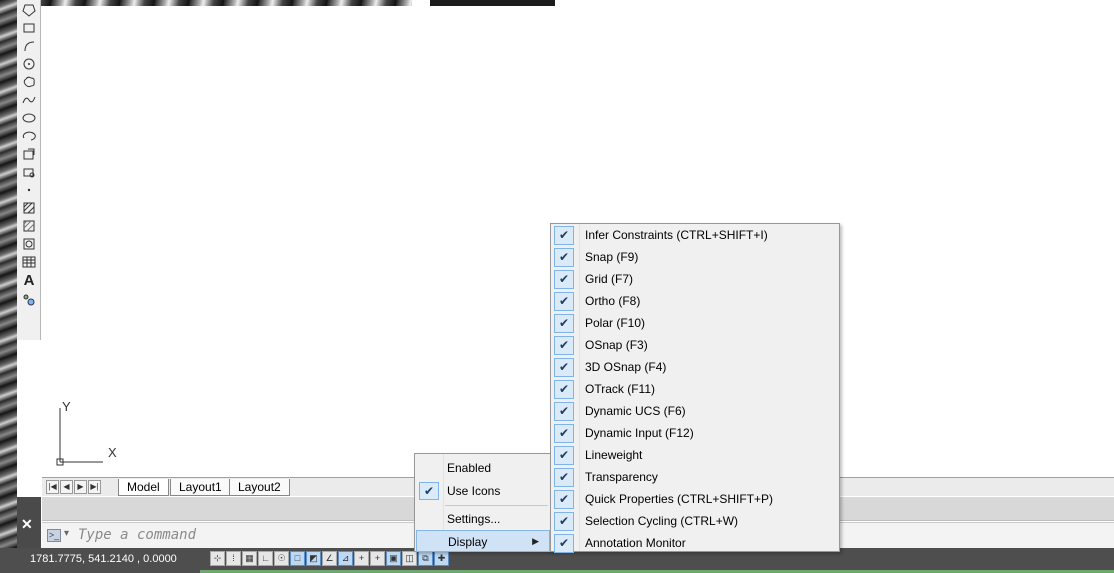 This screenshot has height=573, width=1114. I want to click on arc-icon, so click(29, 46).